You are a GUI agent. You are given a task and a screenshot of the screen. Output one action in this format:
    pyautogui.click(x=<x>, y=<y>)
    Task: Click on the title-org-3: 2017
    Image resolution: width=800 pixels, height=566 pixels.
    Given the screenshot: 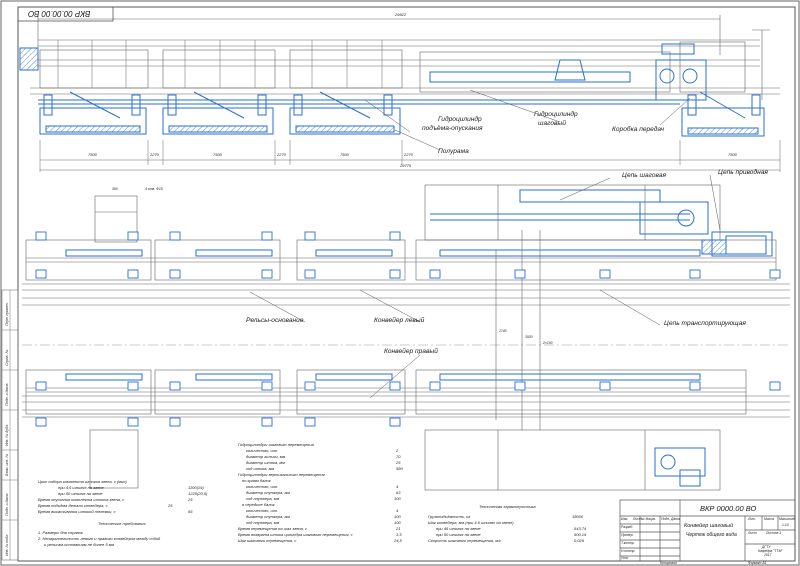 What is the action you would take?
    pyautogui.click(x=768, y=555)
    